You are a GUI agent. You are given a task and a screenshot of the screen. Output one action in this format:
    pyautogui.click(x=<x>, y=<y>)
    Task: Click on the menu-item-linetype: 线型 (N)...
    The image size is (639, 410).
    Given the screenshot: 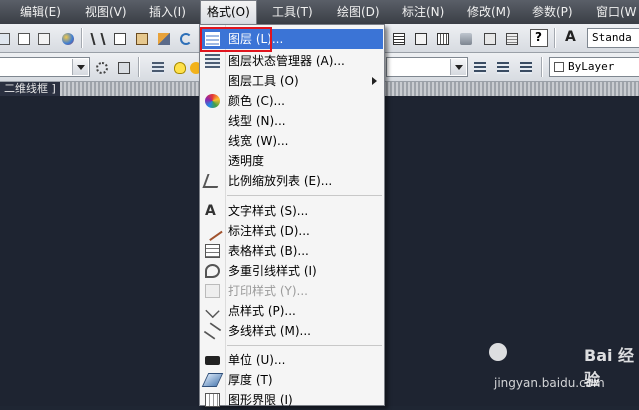 What is the action you would take?
    pyautogui.click(x=292, y=121)
    